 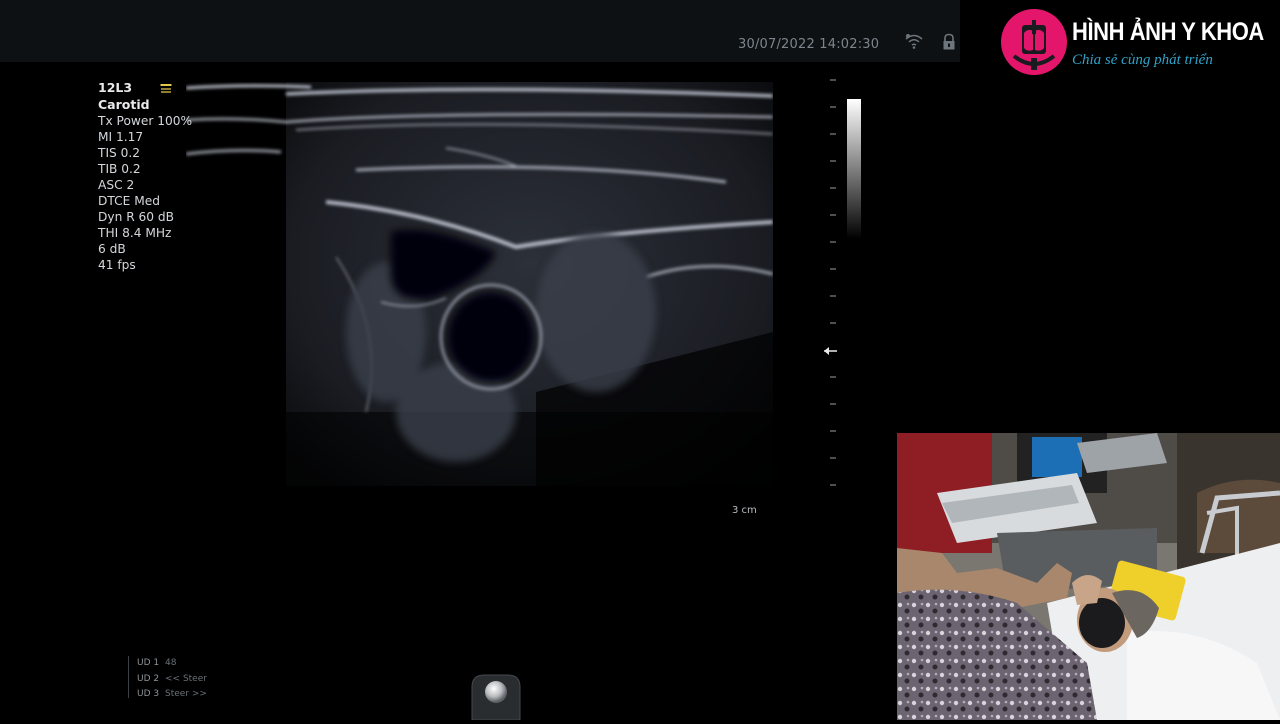 What do you see at coordinates (119, 169) in the screenshot?
I see `thermal-index-bone: TIB 0.2` at bounding box center [119, 169].